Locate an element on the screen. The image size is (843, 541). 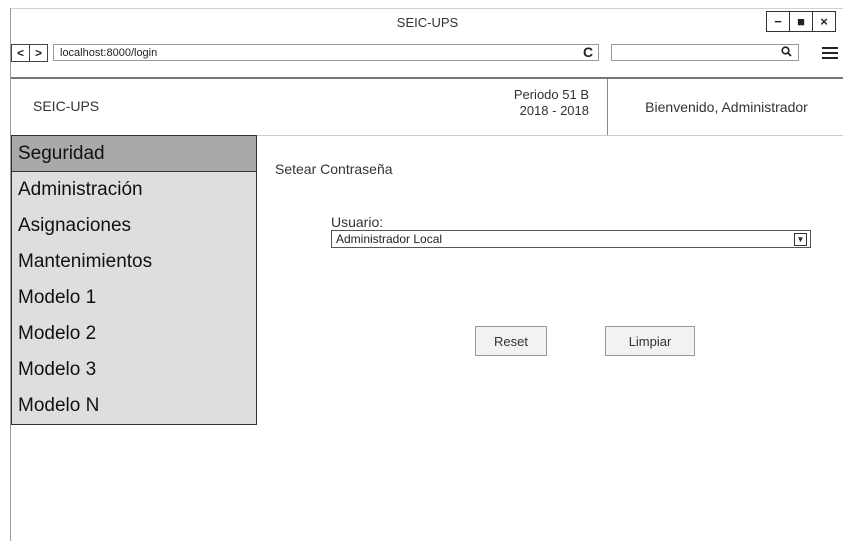
sidebar-item-seguridad: Seguridad is located at coordinates (134, 154).